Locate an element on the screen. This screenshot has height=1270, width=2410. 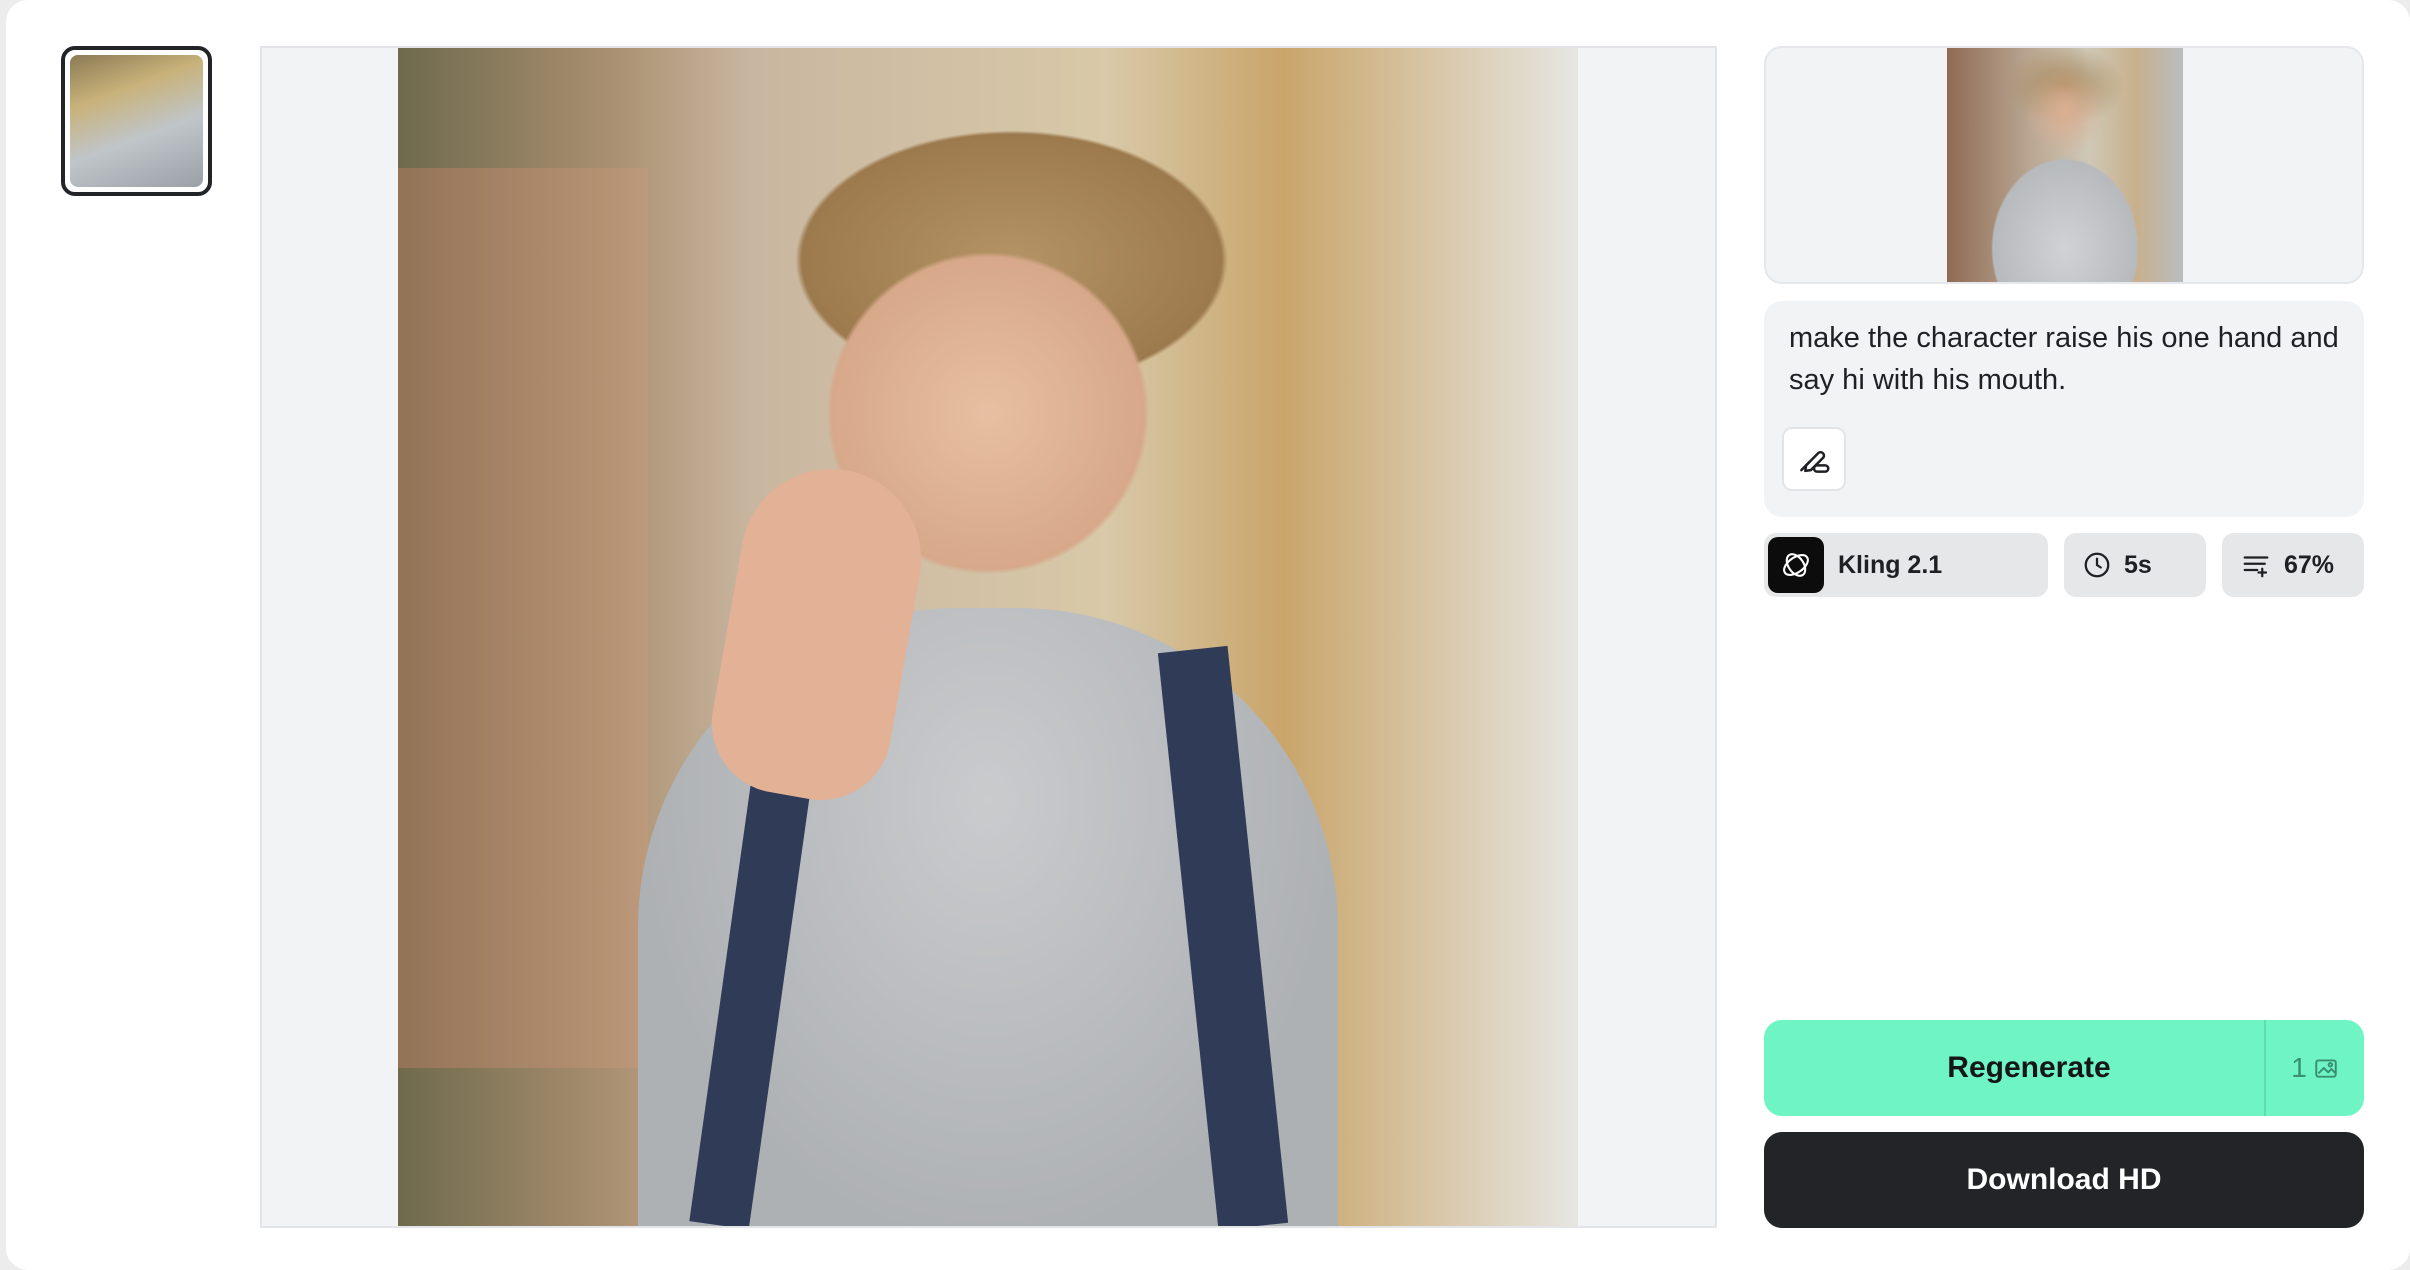
edit-prompt-icon is located at coordinates (1815, 461).